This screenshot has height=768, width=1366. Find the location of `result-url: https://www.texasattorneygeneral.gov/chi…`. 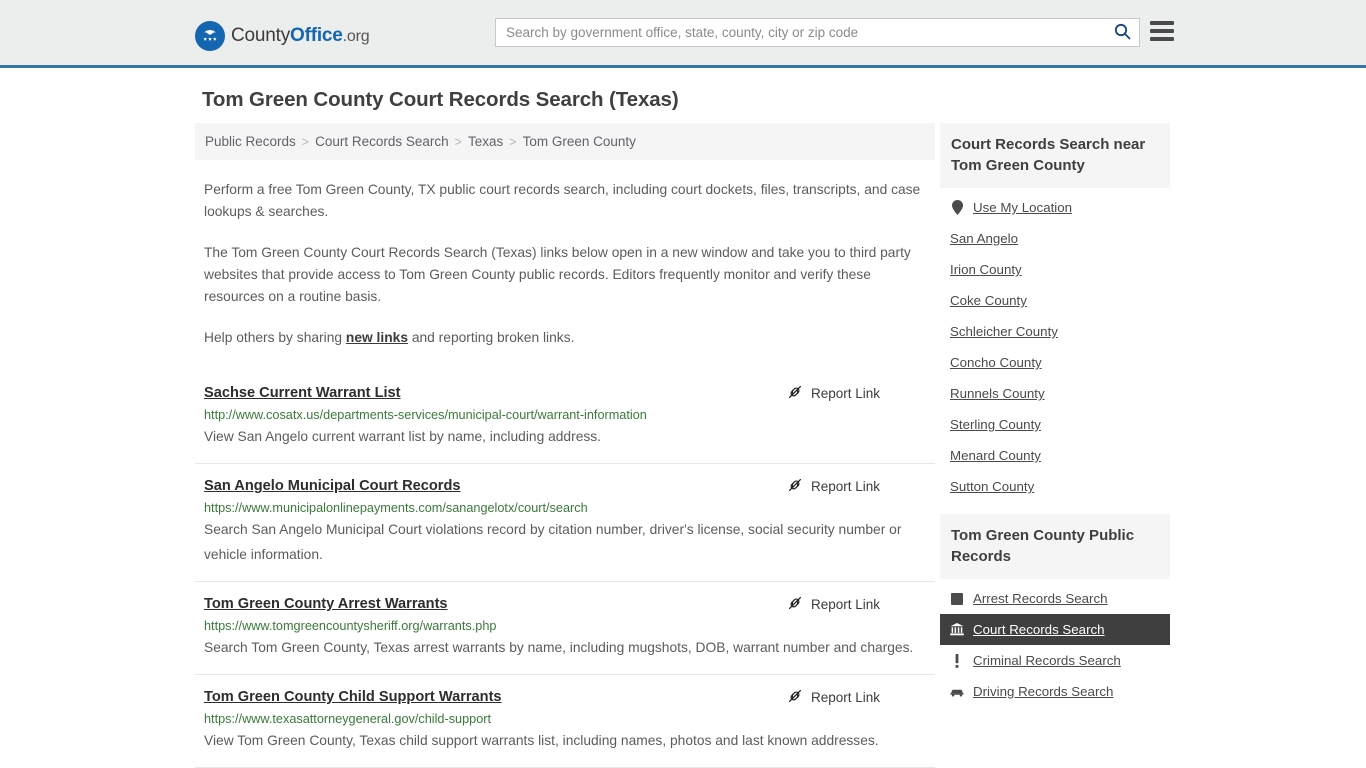

result-url: https://www.texasattorneygeneral.gov/chi… is located at coordinates (565, 719).